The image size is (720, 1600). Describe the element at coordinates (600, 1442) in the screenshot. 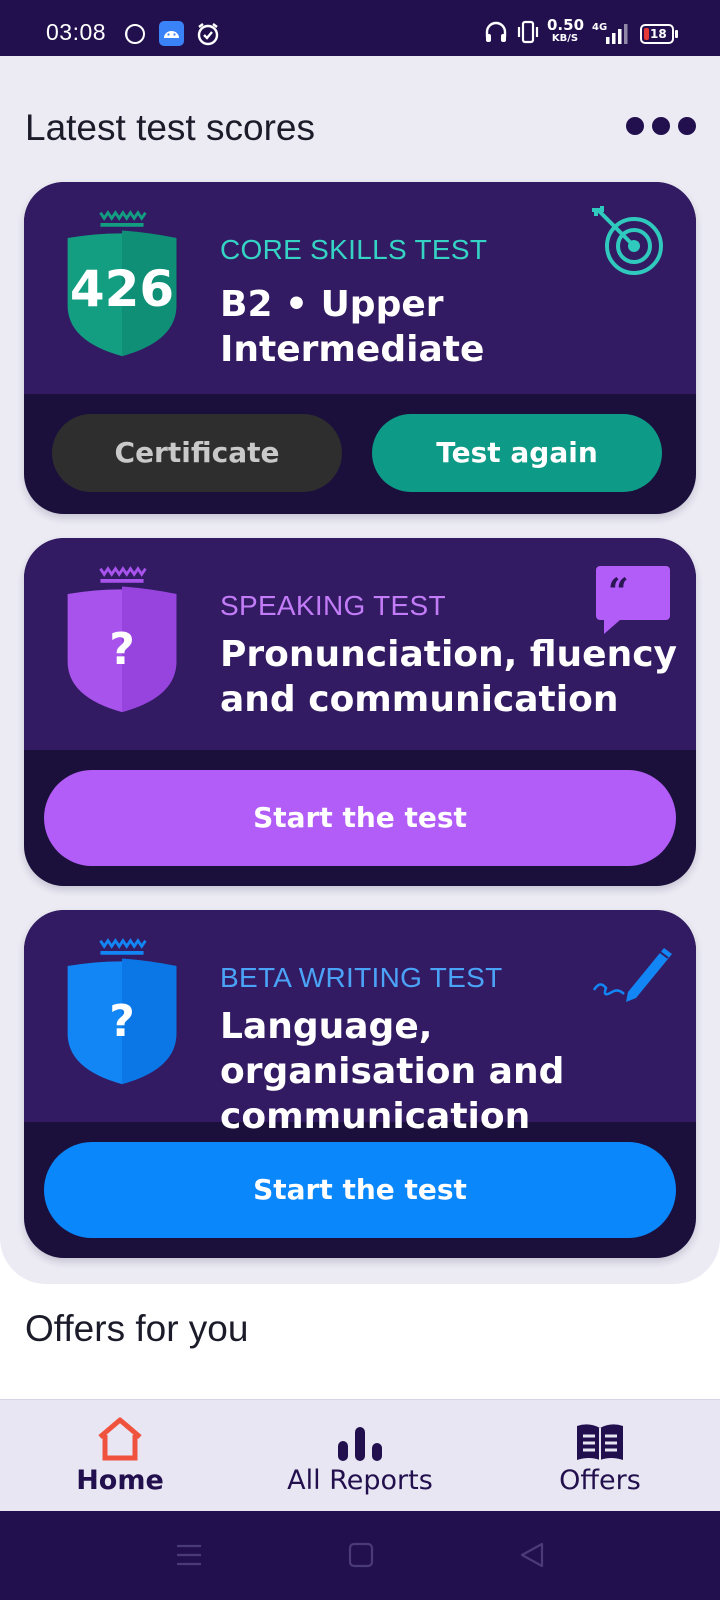

I see `open-book-icon` at that location.